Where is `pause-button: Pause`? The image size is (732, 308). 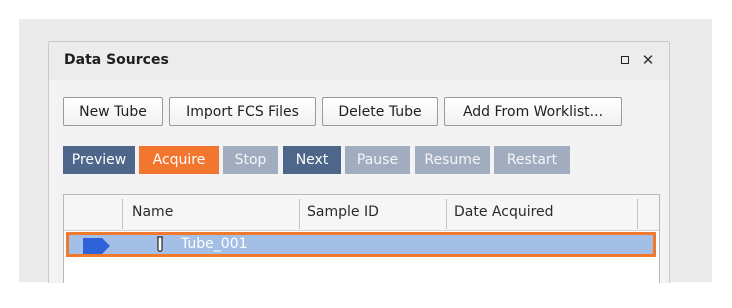 pause-button: Pause is located at coordinates (377, 160).